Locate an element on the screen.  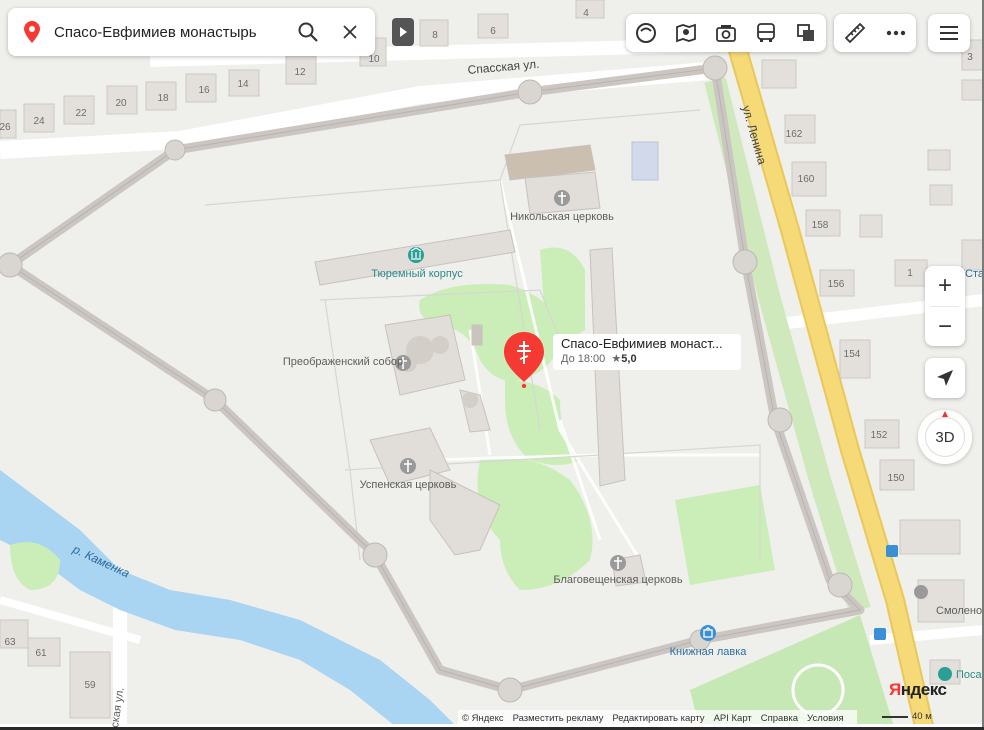
house-number: 12 is located at coordinates (300, 72).